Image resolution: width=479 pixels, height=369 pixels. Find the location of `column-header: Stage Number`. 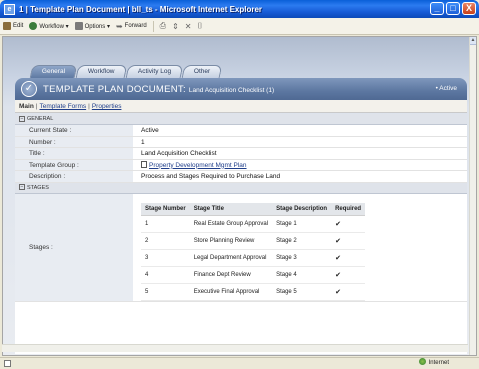

column-header: Stage Number is located at coordinates (165, 209).